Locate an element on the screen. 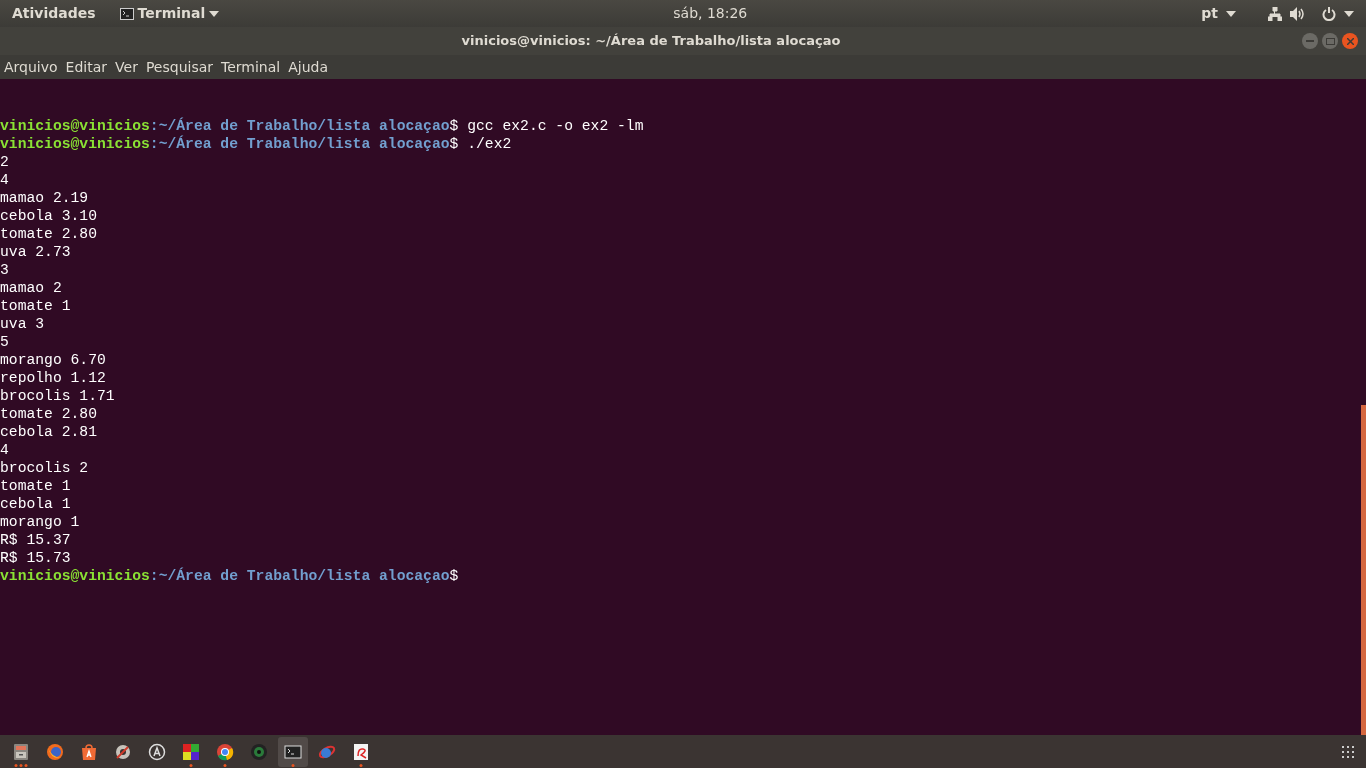 This screenshot has width=1366, height=768. window-title: vinicios@vinicios: ~/Área de Trabalho/lista alocaçao is located at coordinates (651, 41).